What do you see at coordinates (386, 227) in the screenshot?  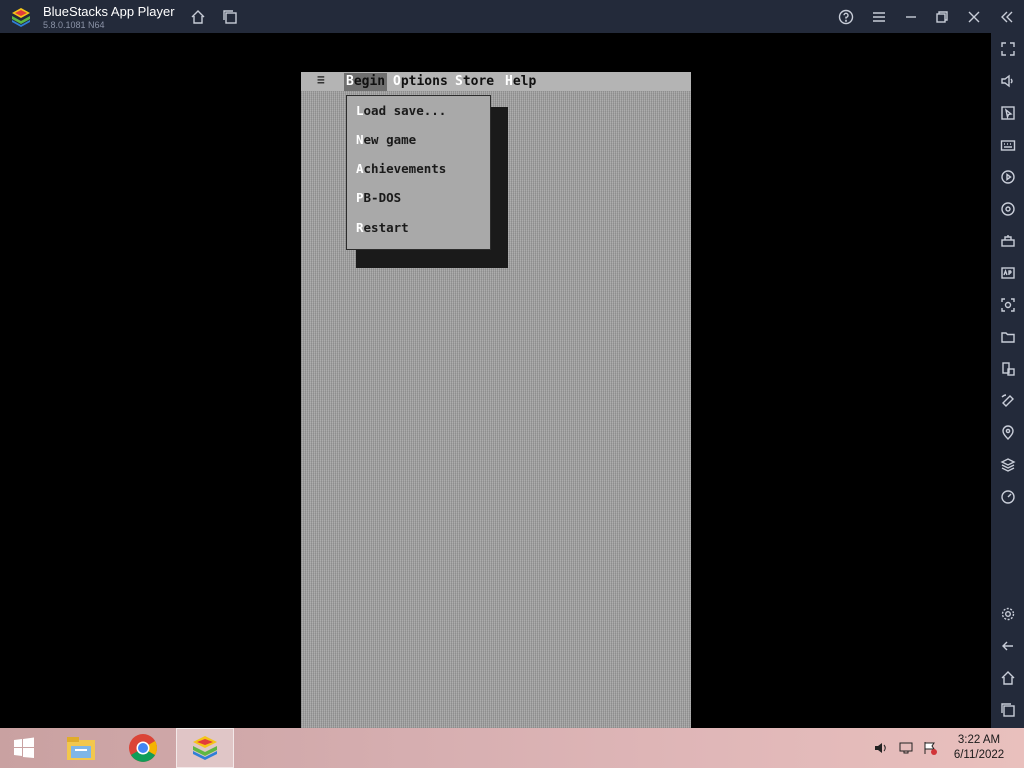 I see `dropdown-item-label: estart` at bounding box center [386, 227].